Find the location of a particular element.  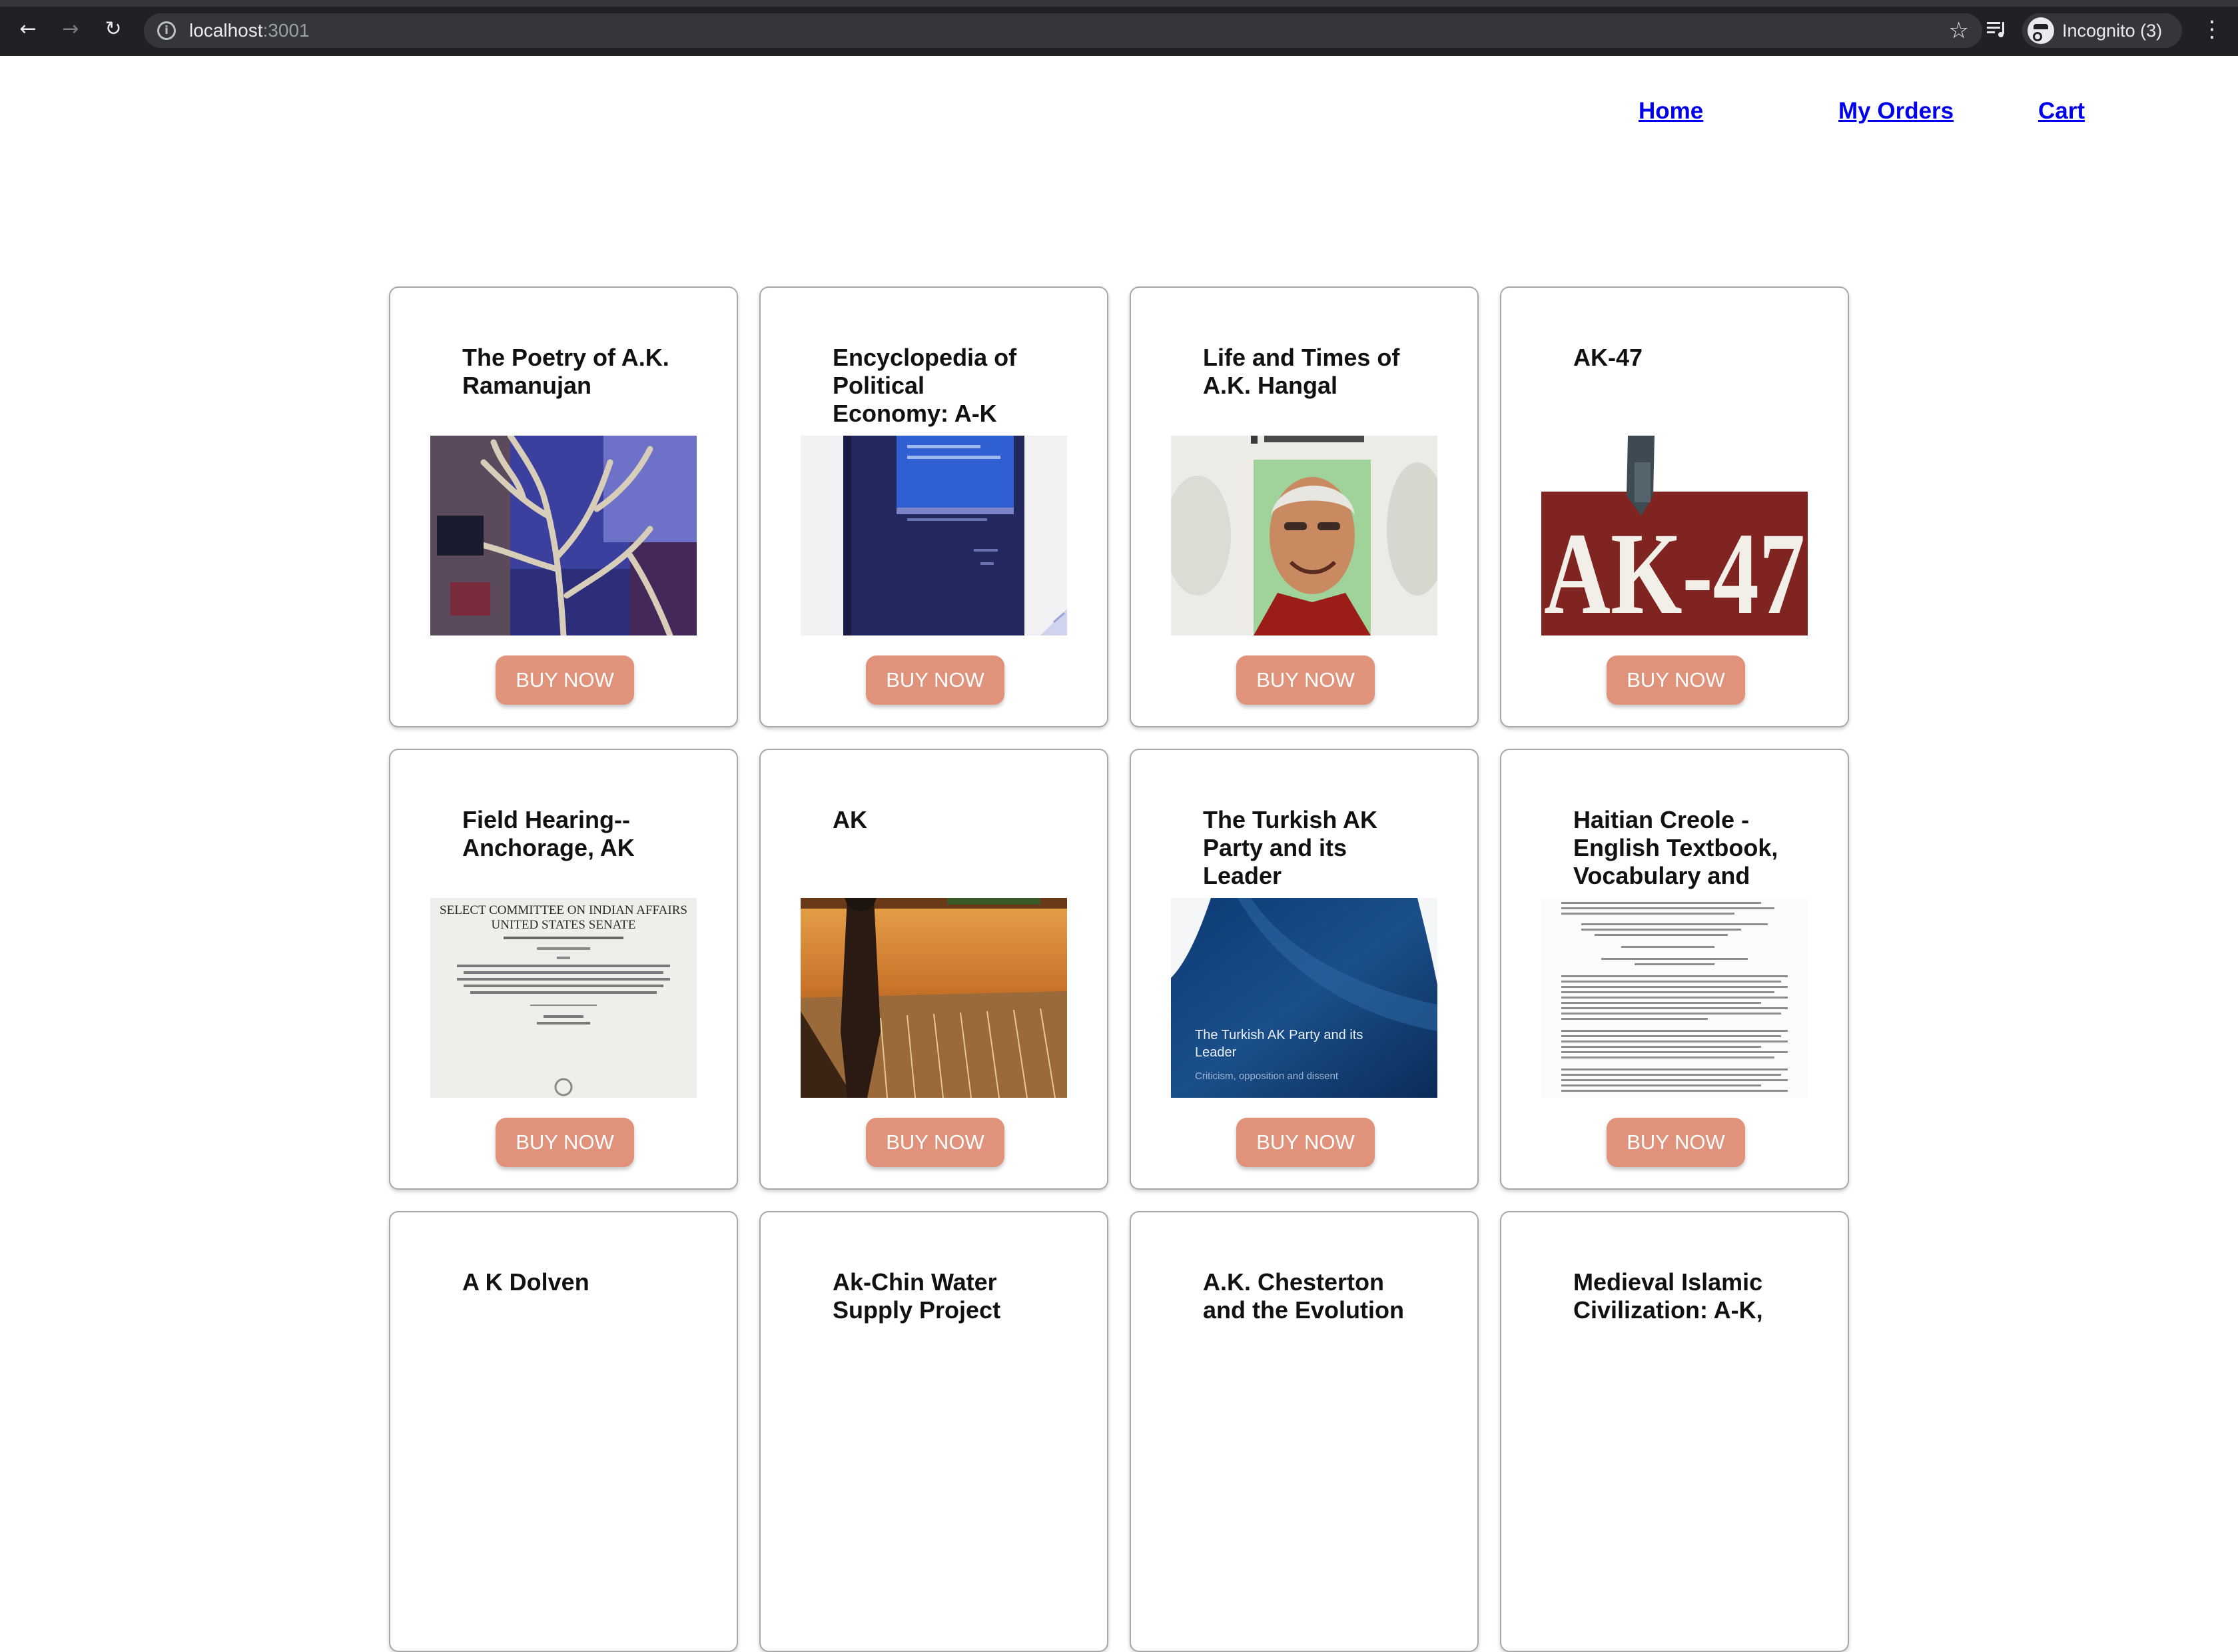

book-title: Field Hearing--Anchorage, AK is located at coordinates (548, 833).